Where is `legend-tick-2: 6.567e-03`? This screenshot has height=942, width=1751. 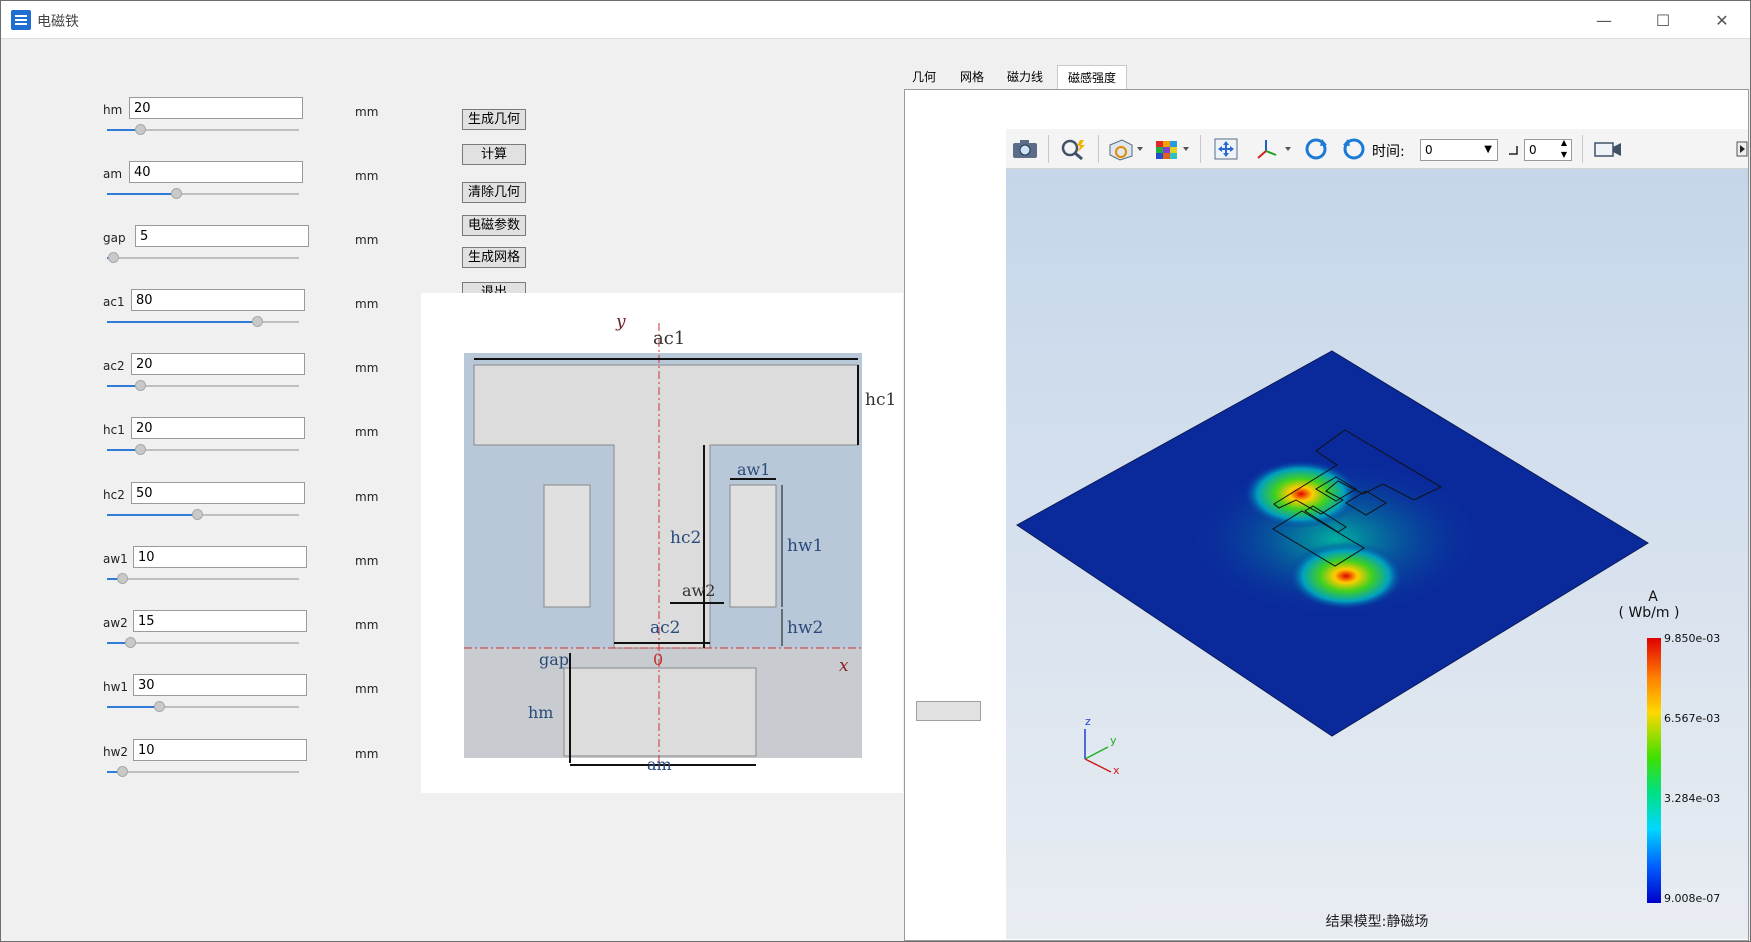 legend-tick-2: 6.567e-03 is located at coordinates (1692, 718).